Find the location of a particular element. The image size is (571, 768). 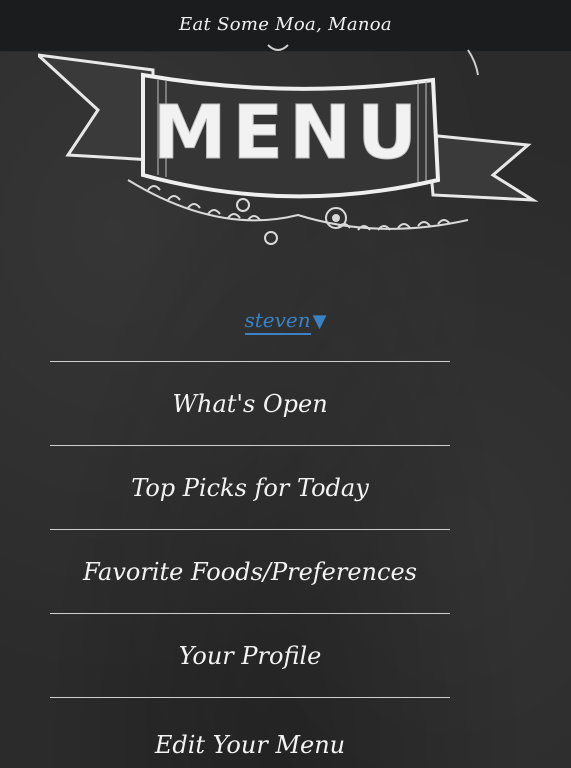

menu-item-favorite-foods: Favorite Foods/Preferences is located at coordinates (250, 571).